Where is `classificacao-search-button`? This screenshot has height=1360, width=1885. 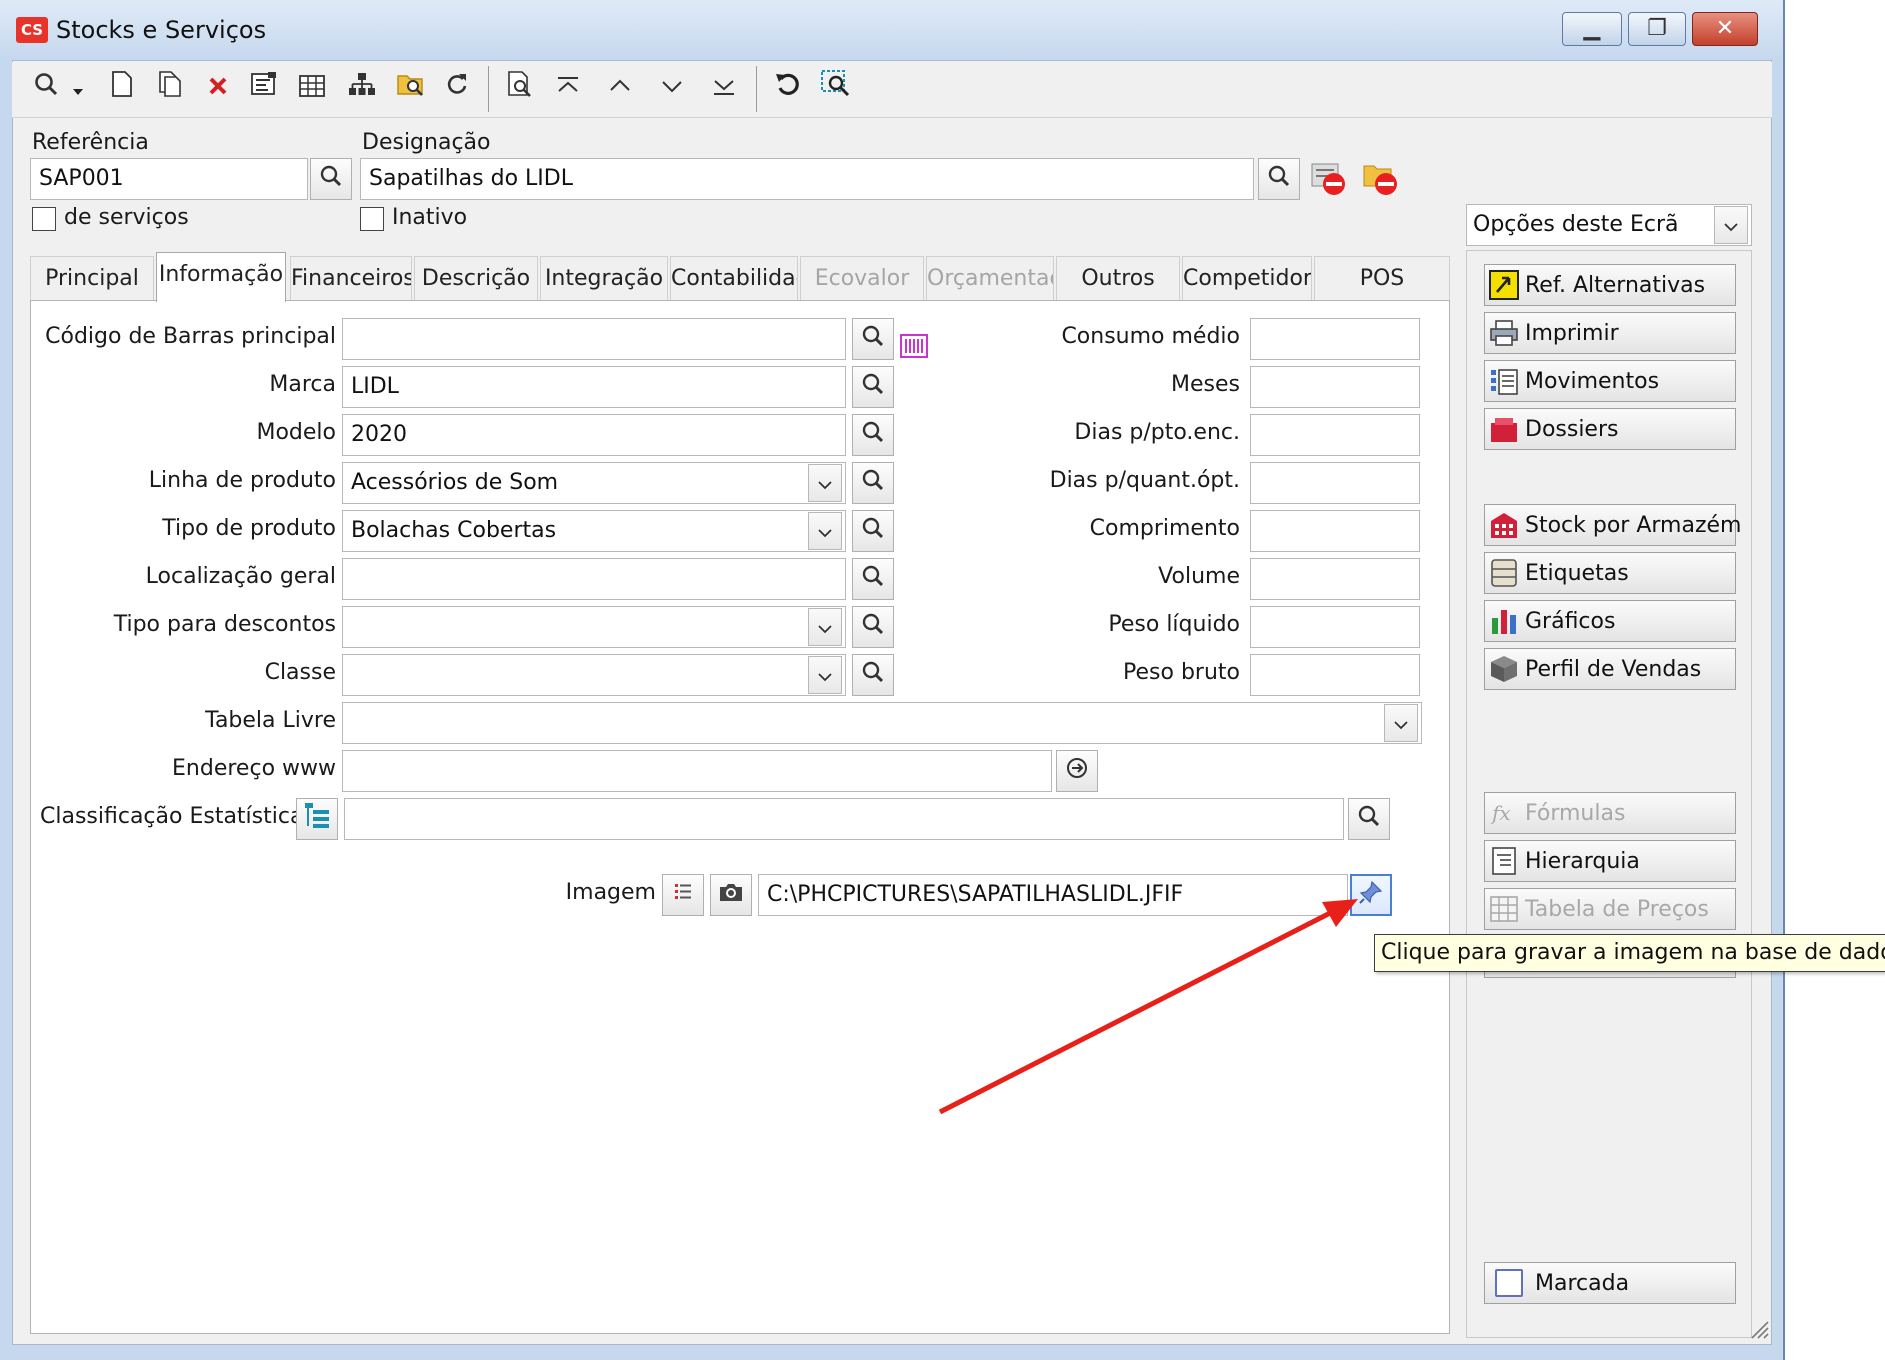 classificacao-search-button is located at coordinates (1369, 819).